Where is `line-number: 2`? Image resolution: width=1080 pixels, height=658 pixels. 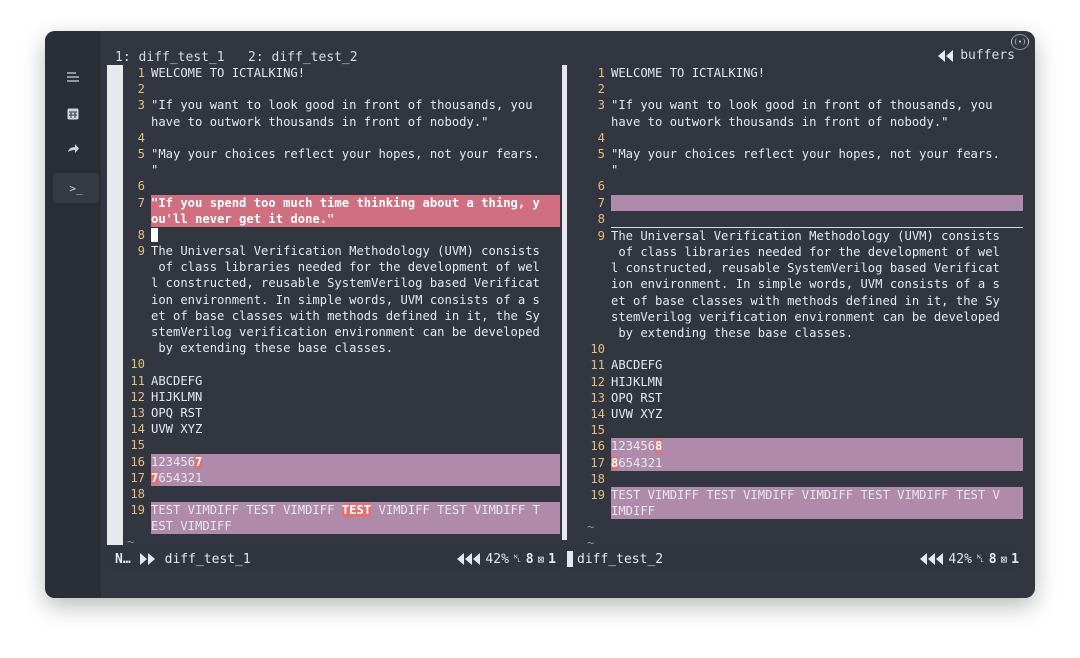 line-number: 2 is located at coordinates (141, 89).